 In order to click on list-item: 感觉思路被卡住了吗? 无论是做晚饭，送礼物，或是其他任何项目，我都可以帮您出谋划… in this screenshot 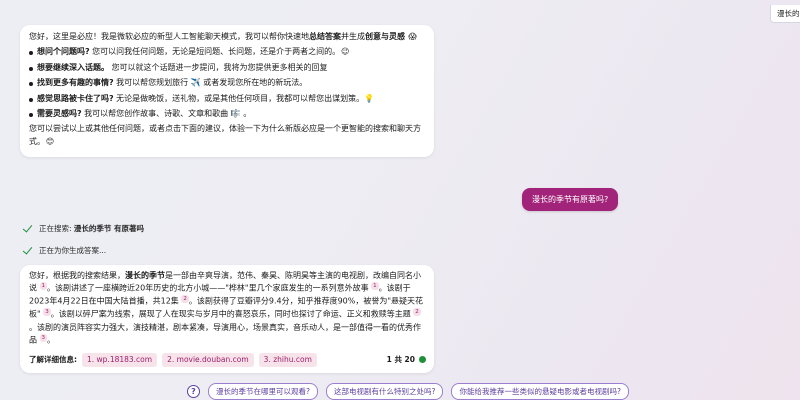, I will do `click(227, 99)`.